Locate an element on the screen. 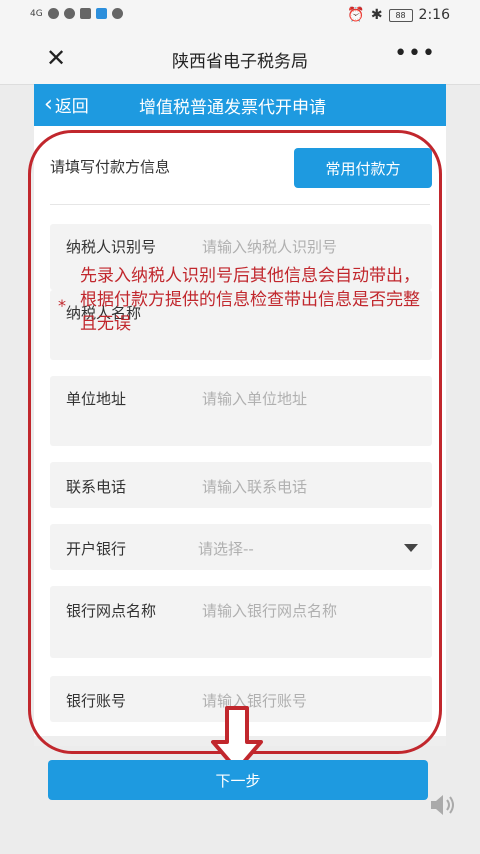 The width and height of the screenshot is (480, 854). chat-icon is located at coordinates (69, 13).